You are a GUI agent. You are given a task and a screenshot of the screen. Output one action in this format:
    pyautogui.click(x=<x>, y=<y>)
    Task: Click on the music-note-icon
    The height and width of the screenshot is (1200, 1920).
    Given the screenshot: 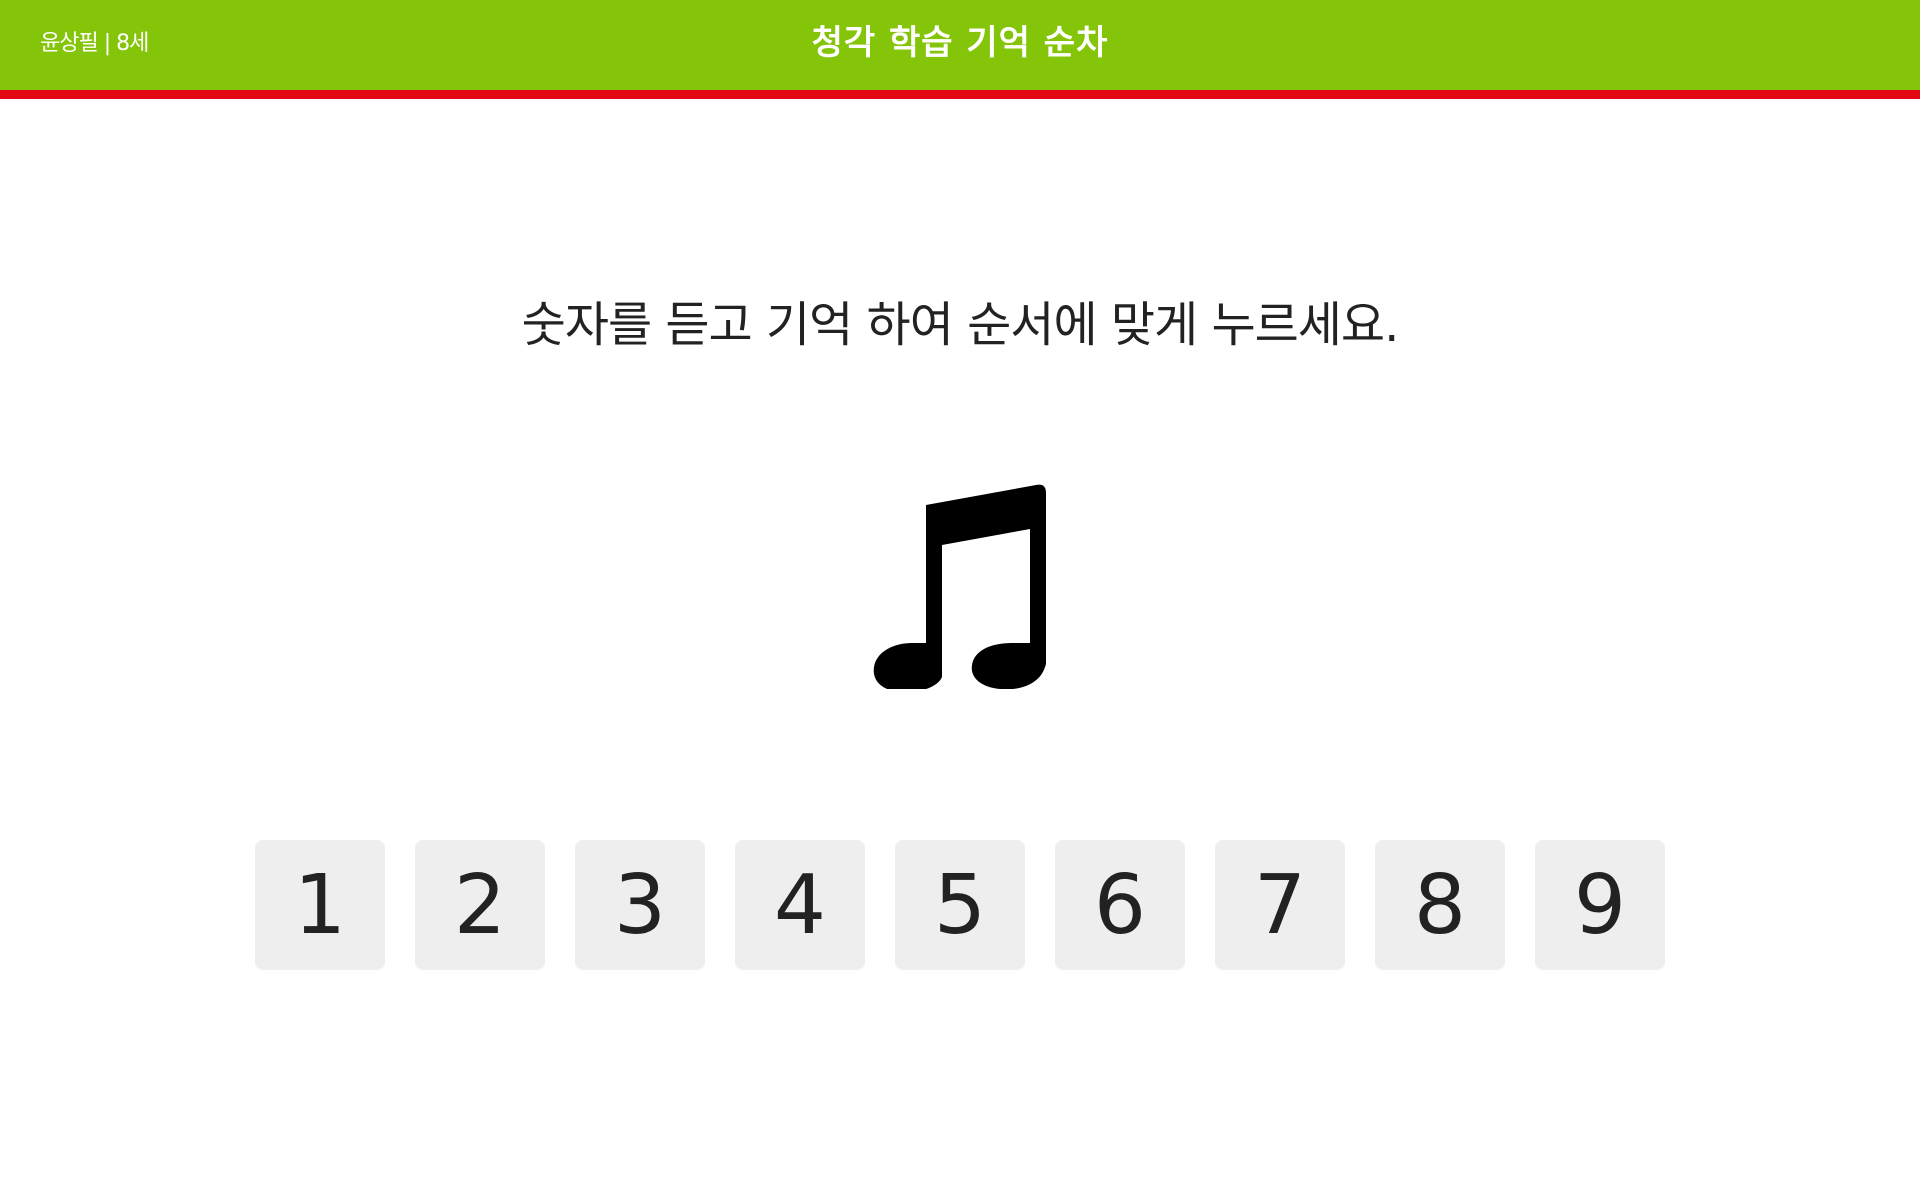 What is the action you would take?
    pyautogui.click(x=960, y=586)
    